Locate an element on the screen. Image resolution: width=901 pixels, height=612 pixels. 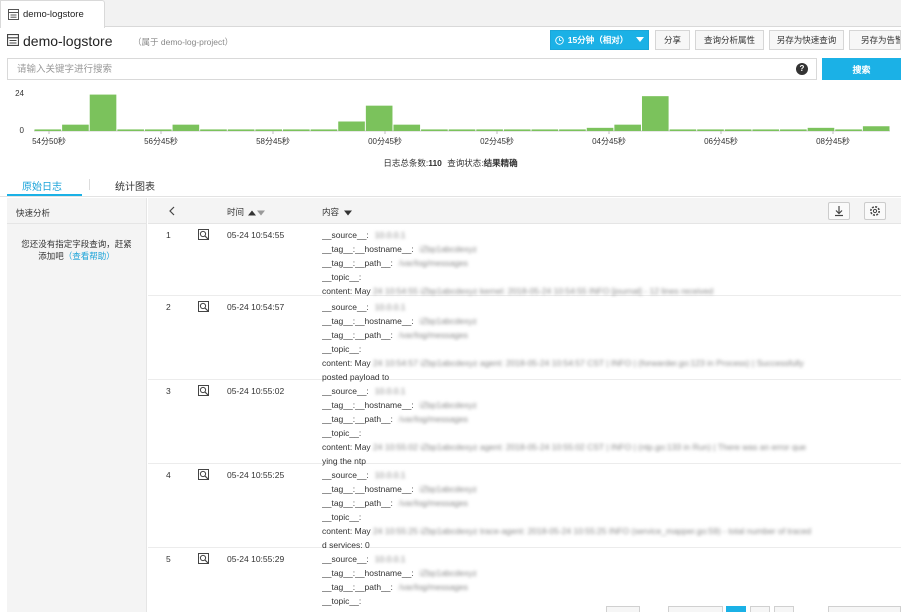
tab-divider is located at coordinates (89, 184).